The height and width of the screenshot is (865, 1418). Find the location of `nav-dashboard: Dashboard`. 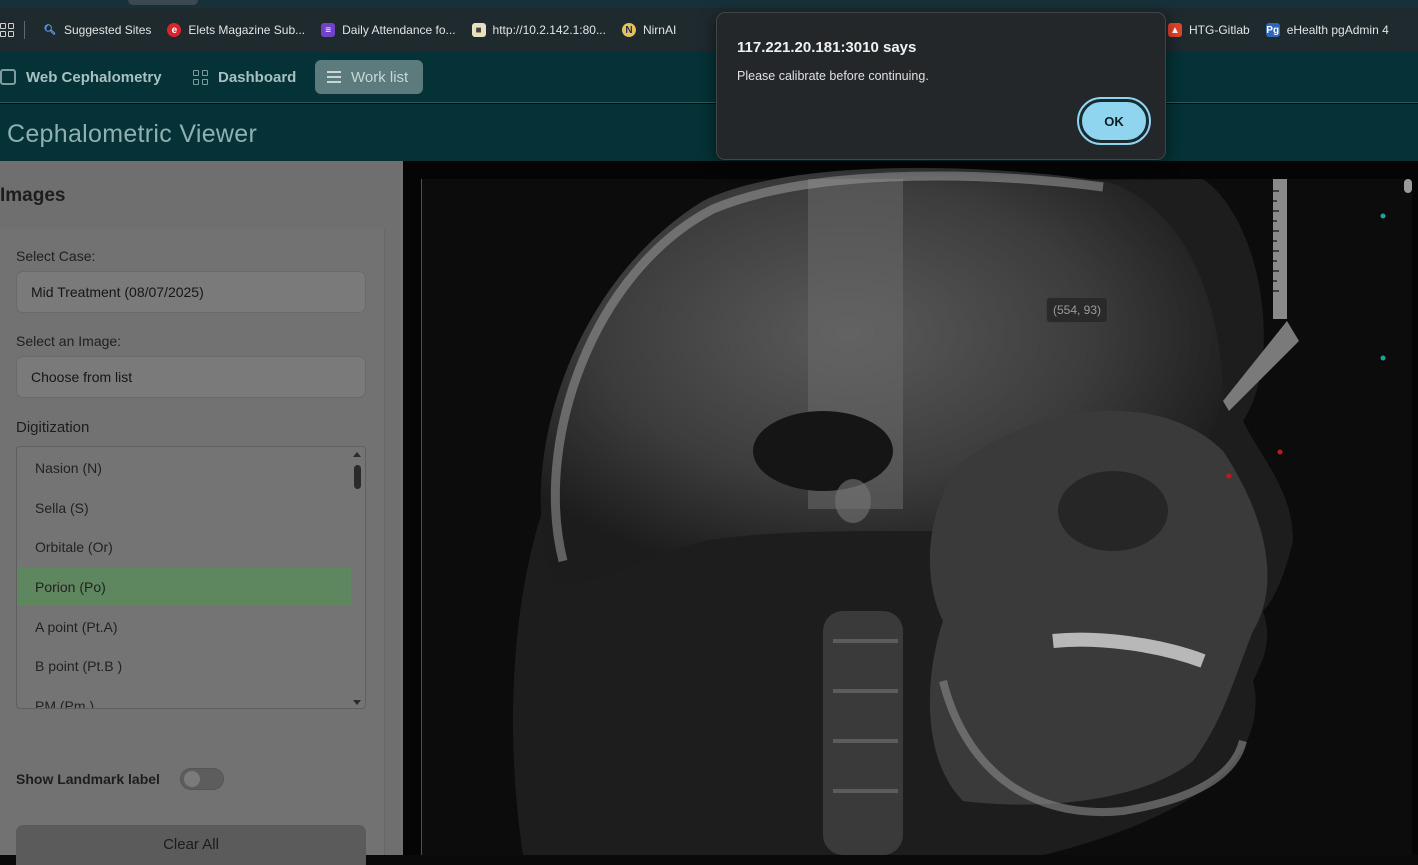

nav-dashboard: Dashboard is located at coordinates (244, 77).